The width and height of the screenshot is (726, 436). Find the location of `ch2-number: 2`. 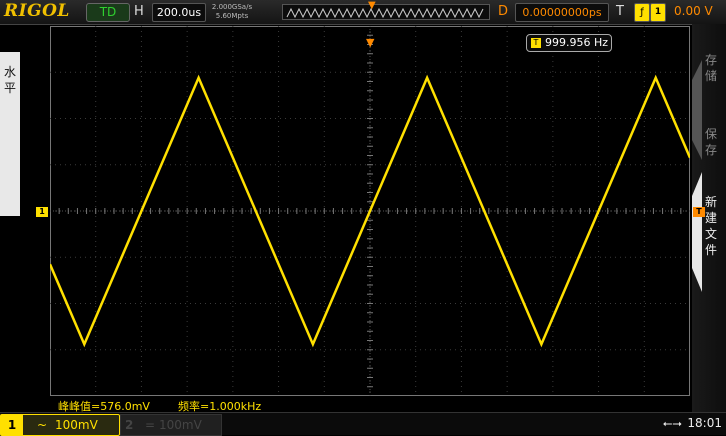

ch2-number: 2 is located at coordinates (129, 425).